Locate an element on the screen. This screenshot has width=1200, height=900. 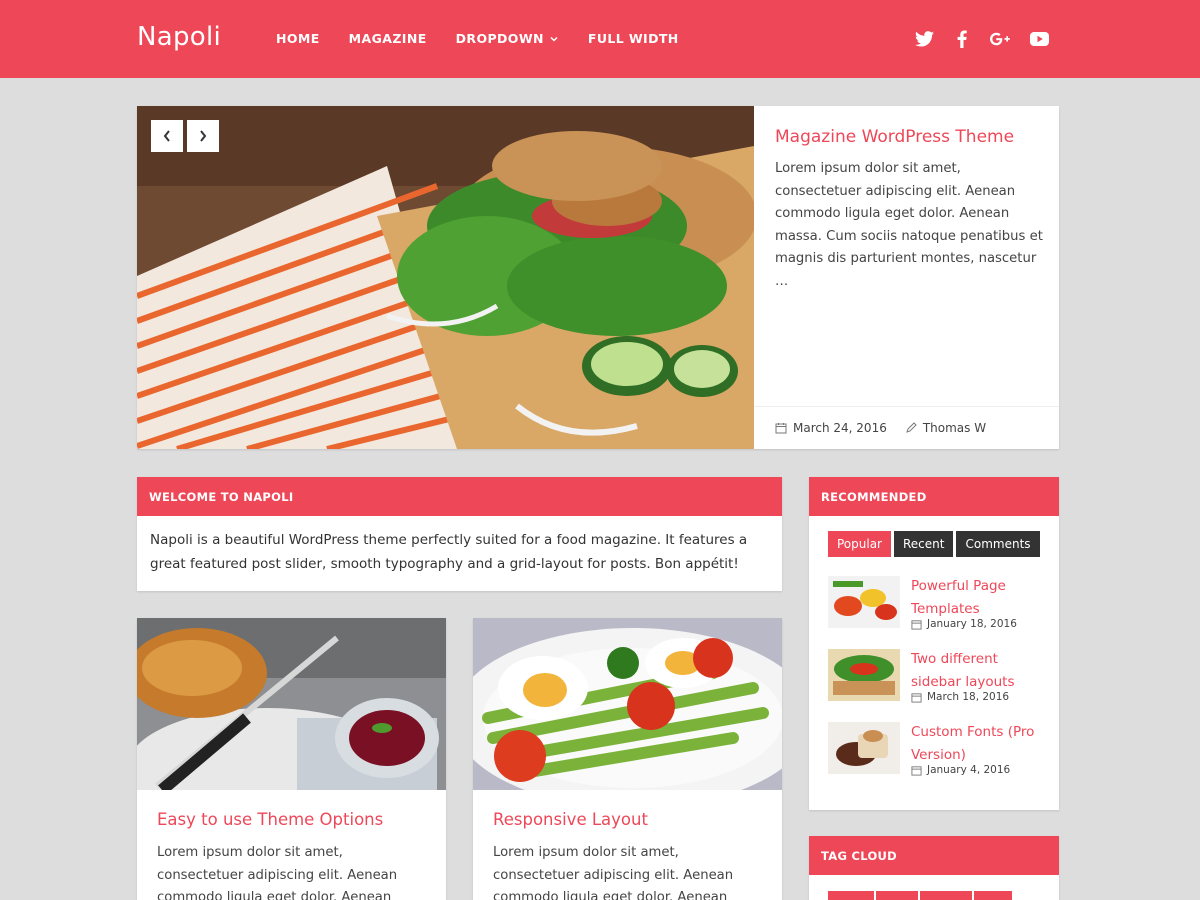
pencil-icon is located at coordinates (911, 427).